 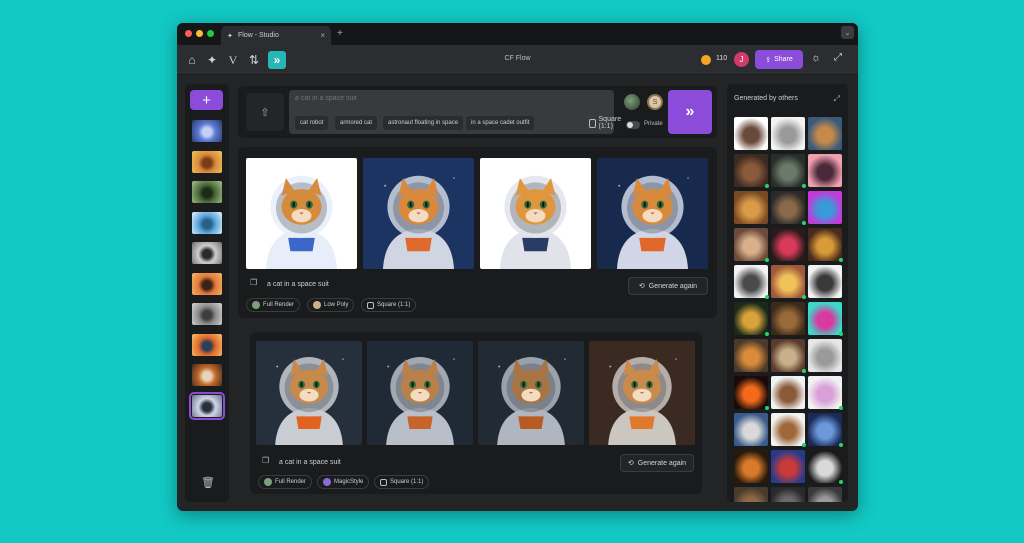 I want to click on style-tag: Low Poly, so click(x=331, y=305).